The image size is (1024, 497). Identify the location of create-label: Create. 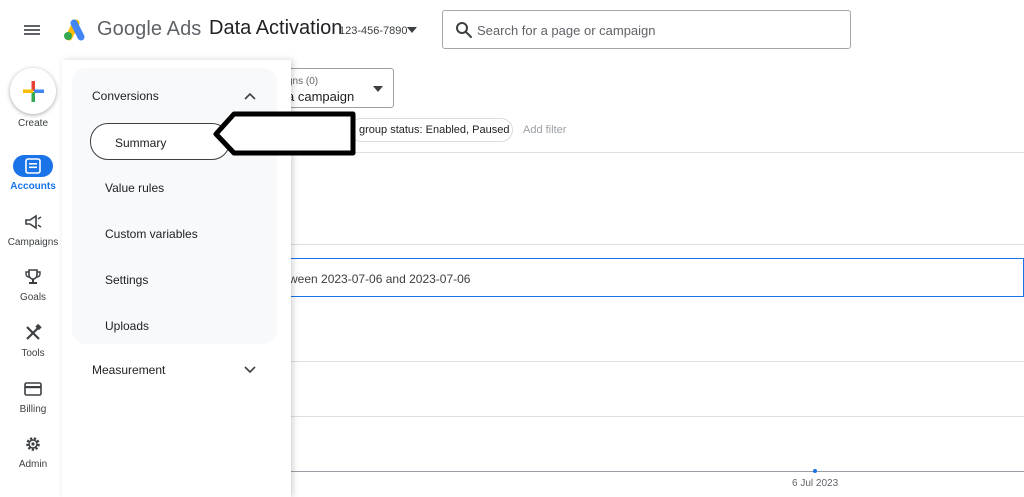
(32, 123).